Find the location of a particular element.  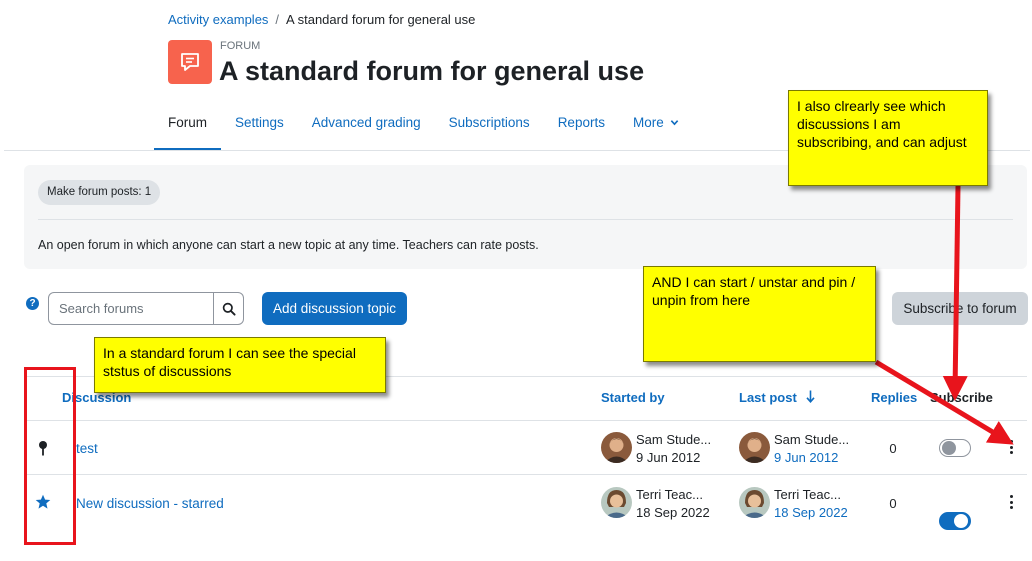

activity-kind-label: FORUM is located at coordinates (240, 46).